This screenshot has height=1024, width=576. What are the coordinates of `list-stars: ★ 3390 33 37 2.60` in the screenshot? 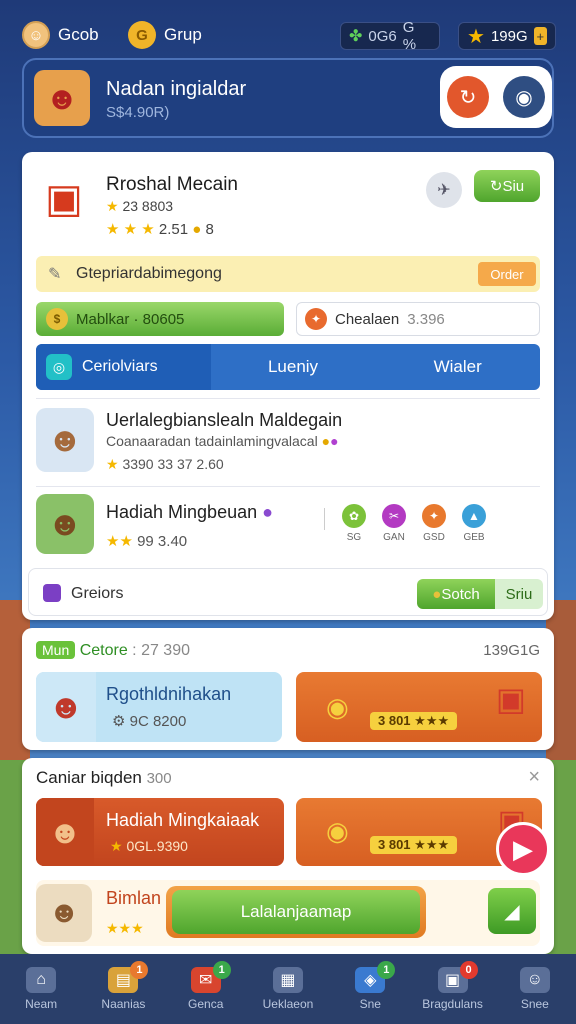 It's located at (165, 464).